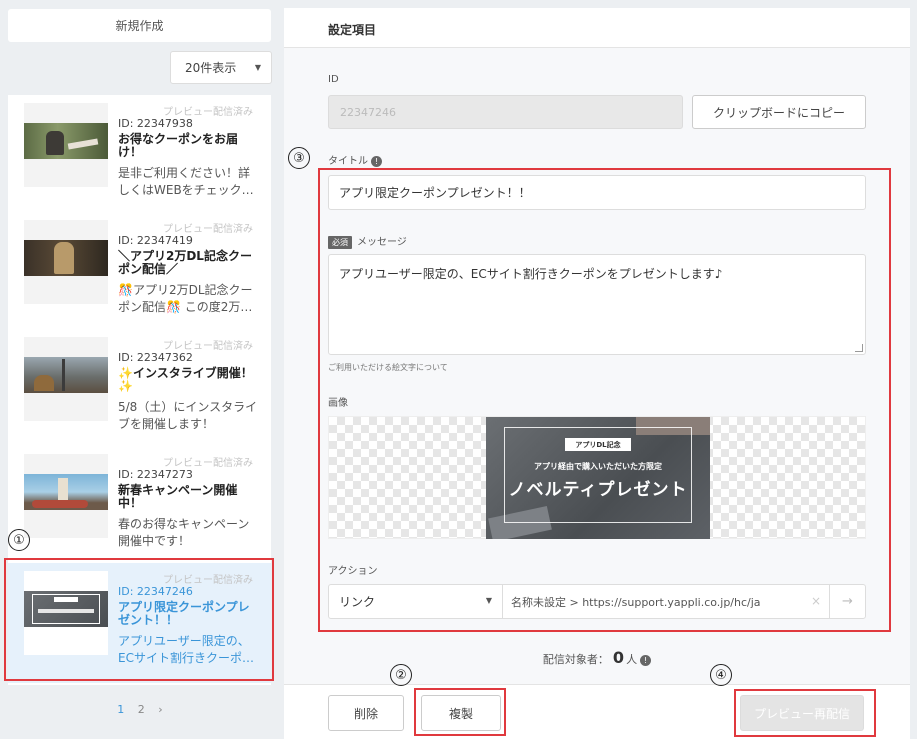 This screenshot has width=917, height=739. I want to click on page-1-link: 1, so click(120, 709).